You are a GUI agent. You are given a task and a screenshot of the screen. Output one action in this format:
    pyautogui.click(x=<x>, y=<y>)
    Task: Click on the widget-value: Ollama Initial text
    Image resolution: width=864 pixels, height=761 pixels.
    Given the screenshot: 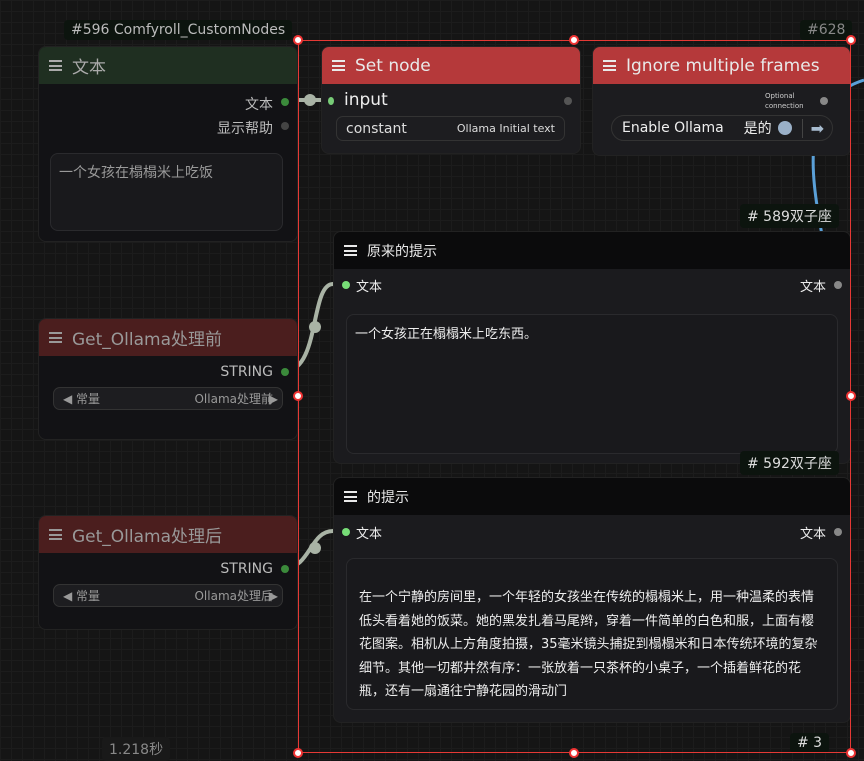 What is the action you would take?
    pyautogui.click(x=505, y=128)
    